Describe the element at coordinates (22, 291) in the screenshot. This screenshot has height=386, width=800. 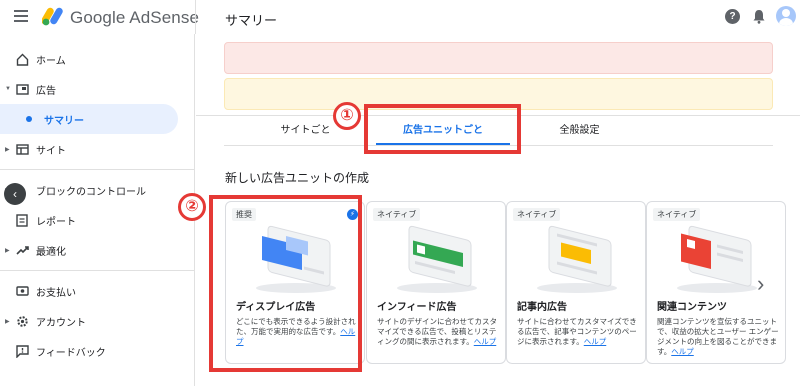
I see `payments-icon` at that location.